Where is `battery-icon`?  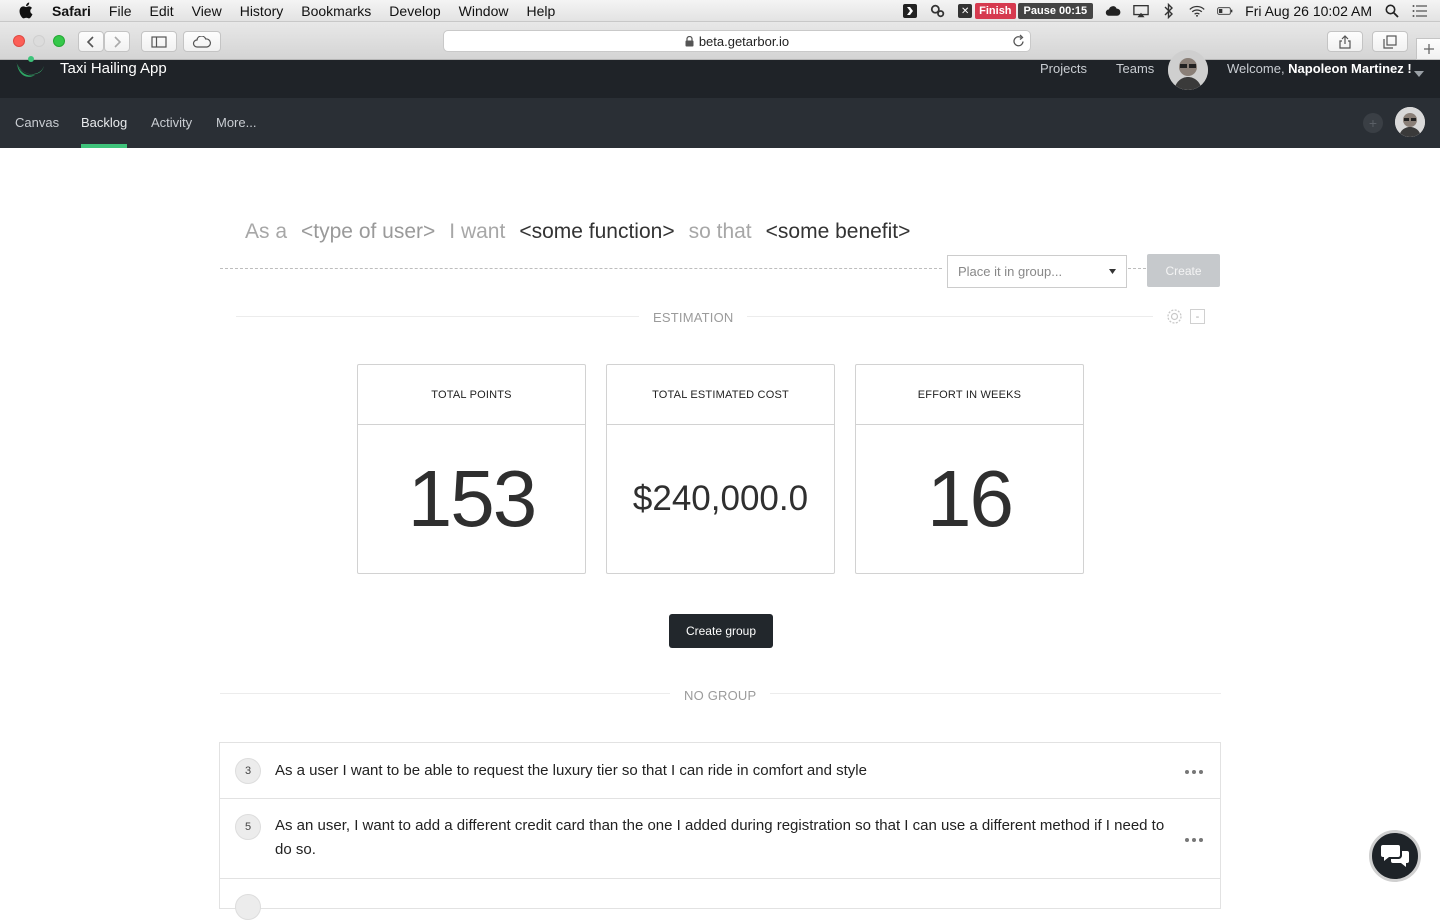 battery-icon is located at coordinates (1225, 11).